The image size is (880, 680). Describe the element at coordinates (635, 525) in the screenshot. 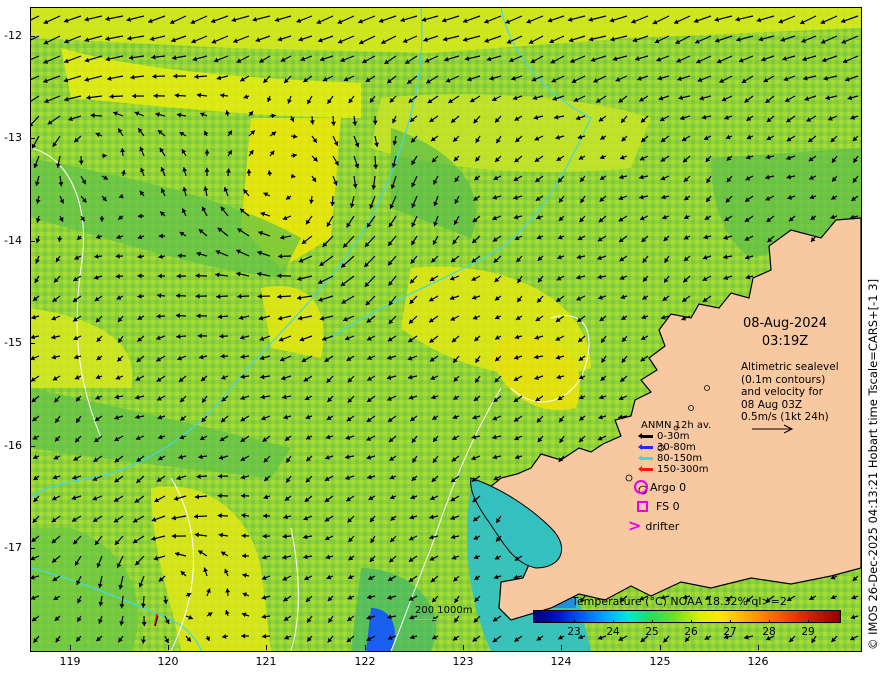

I see `drifter-chevron-icon: >` at that location.